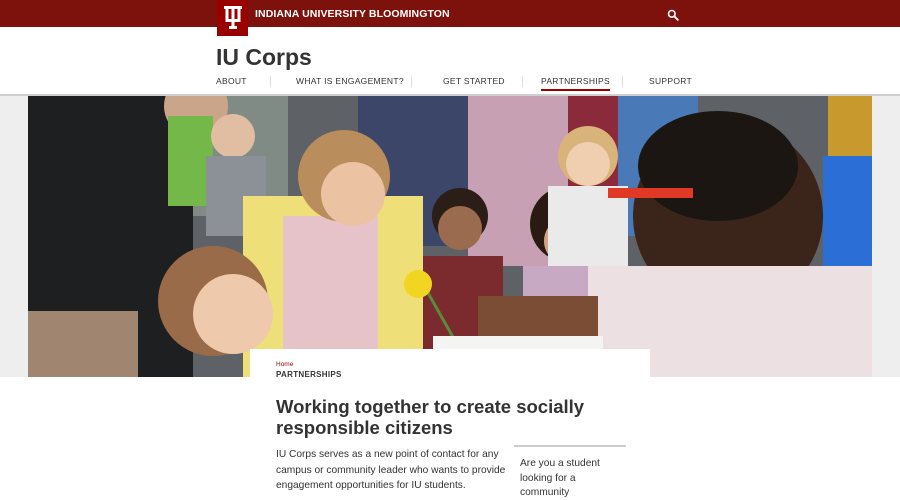 This screenshot has width=900, height=500. Describe the element at coordinates (570, 446) in the screenshot. I see `aside-divider` at that location.